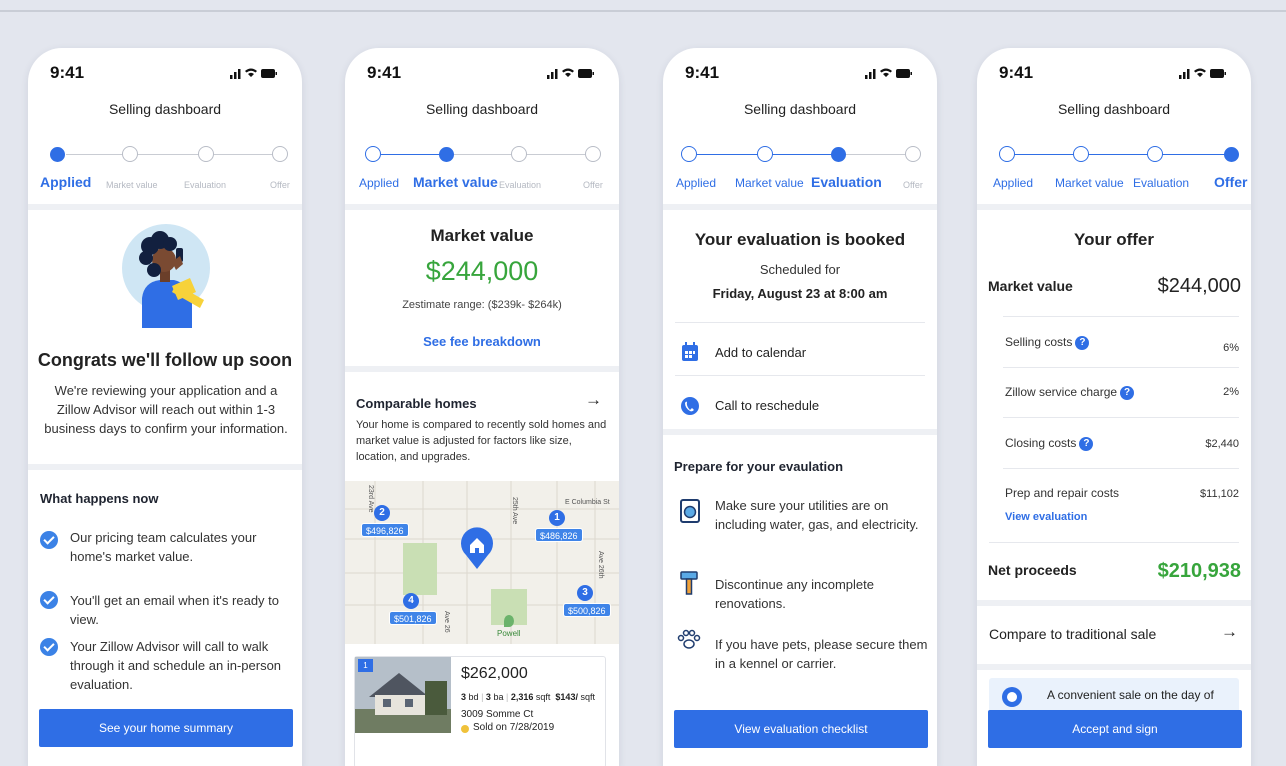 The width and height of the screenshot is (1286, 766). What do you see at coordinates (365, 665) in the screenshot?
I see `card-index-badge: 1` at bounding box center [365, 665].